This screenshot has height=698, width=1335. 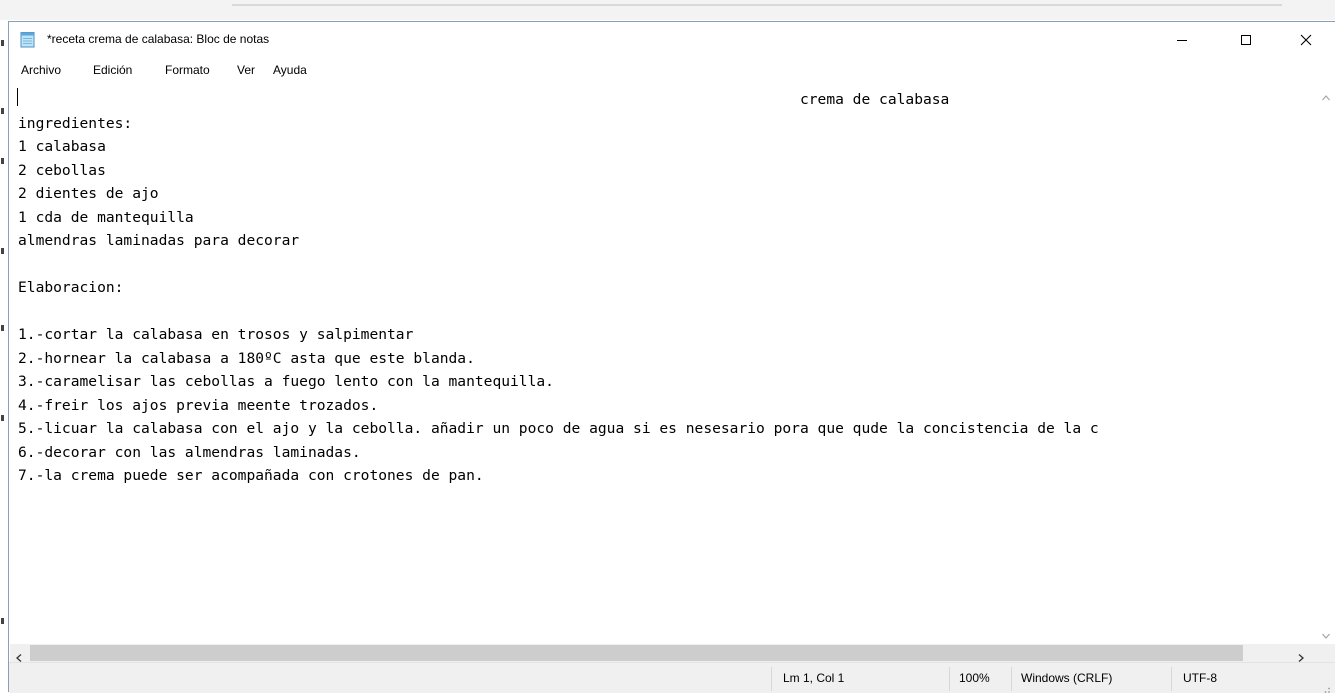 I want to click on menu-edicion: Edición, so click(x=112, y=70).